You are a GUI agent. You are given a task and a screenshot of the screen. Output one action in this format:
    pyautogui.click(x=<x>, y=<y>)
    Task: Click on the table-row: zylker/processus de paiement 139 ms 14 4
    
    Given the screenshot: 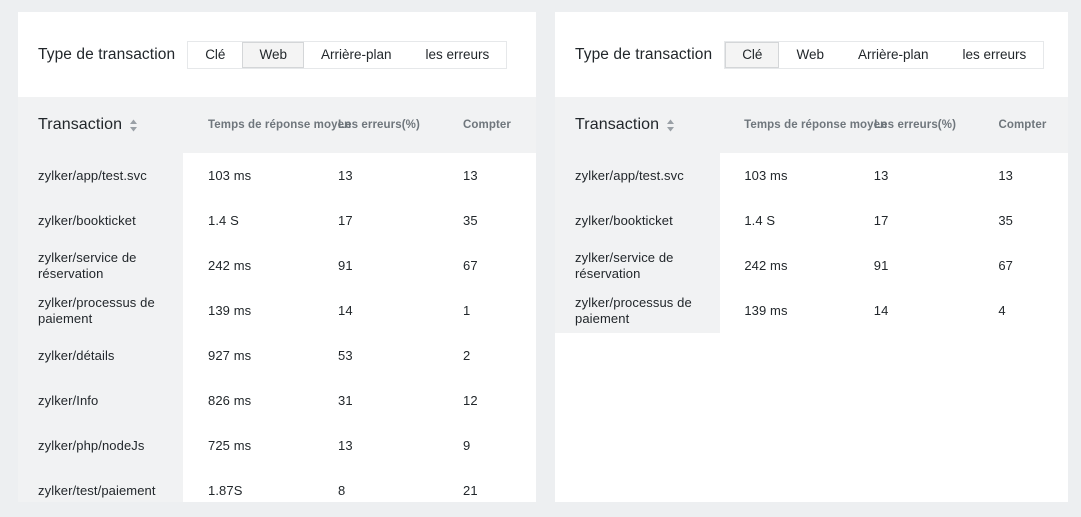 What is the action you would take?
    pyautogui.click(x=811, y=310)
    